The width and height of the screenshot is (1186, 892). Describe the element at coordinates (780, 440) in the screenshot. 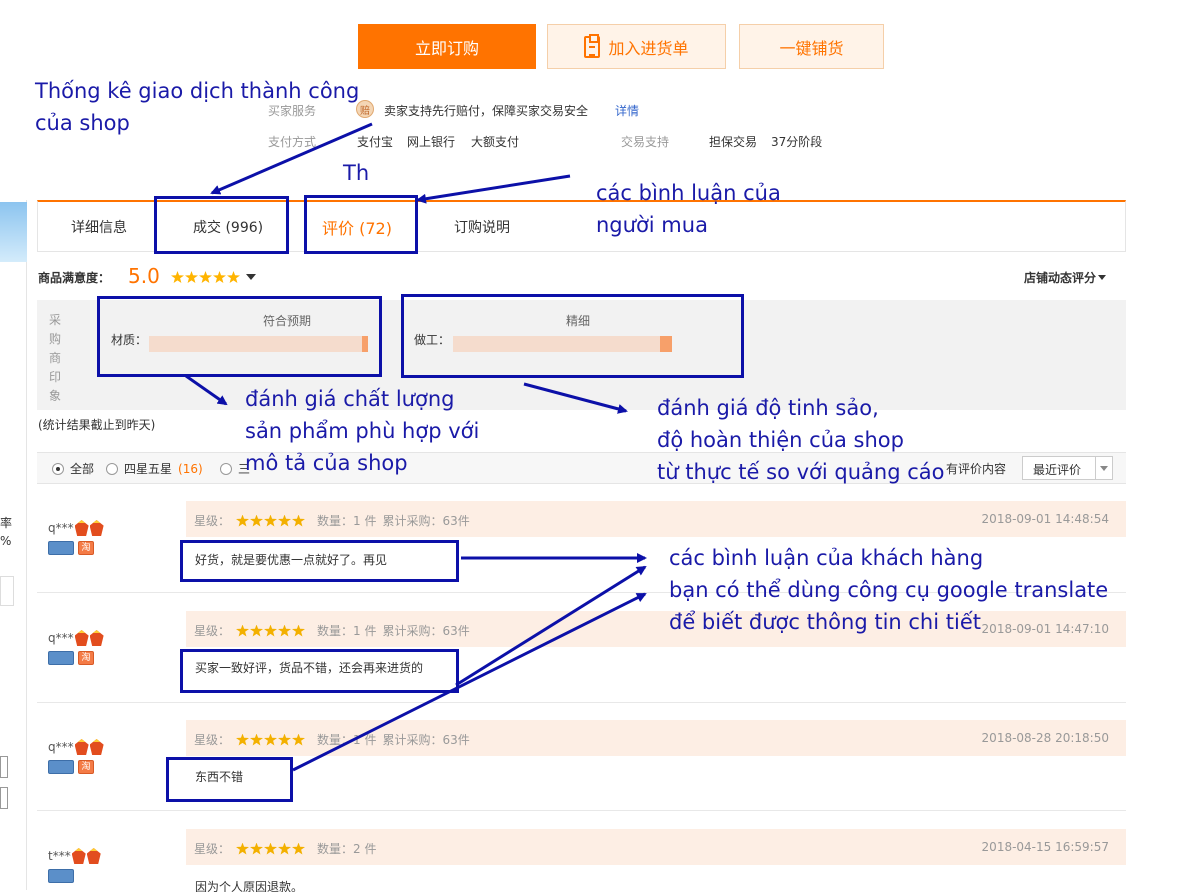

I see `note-line: độ hoàn thiện của shop` at that location.